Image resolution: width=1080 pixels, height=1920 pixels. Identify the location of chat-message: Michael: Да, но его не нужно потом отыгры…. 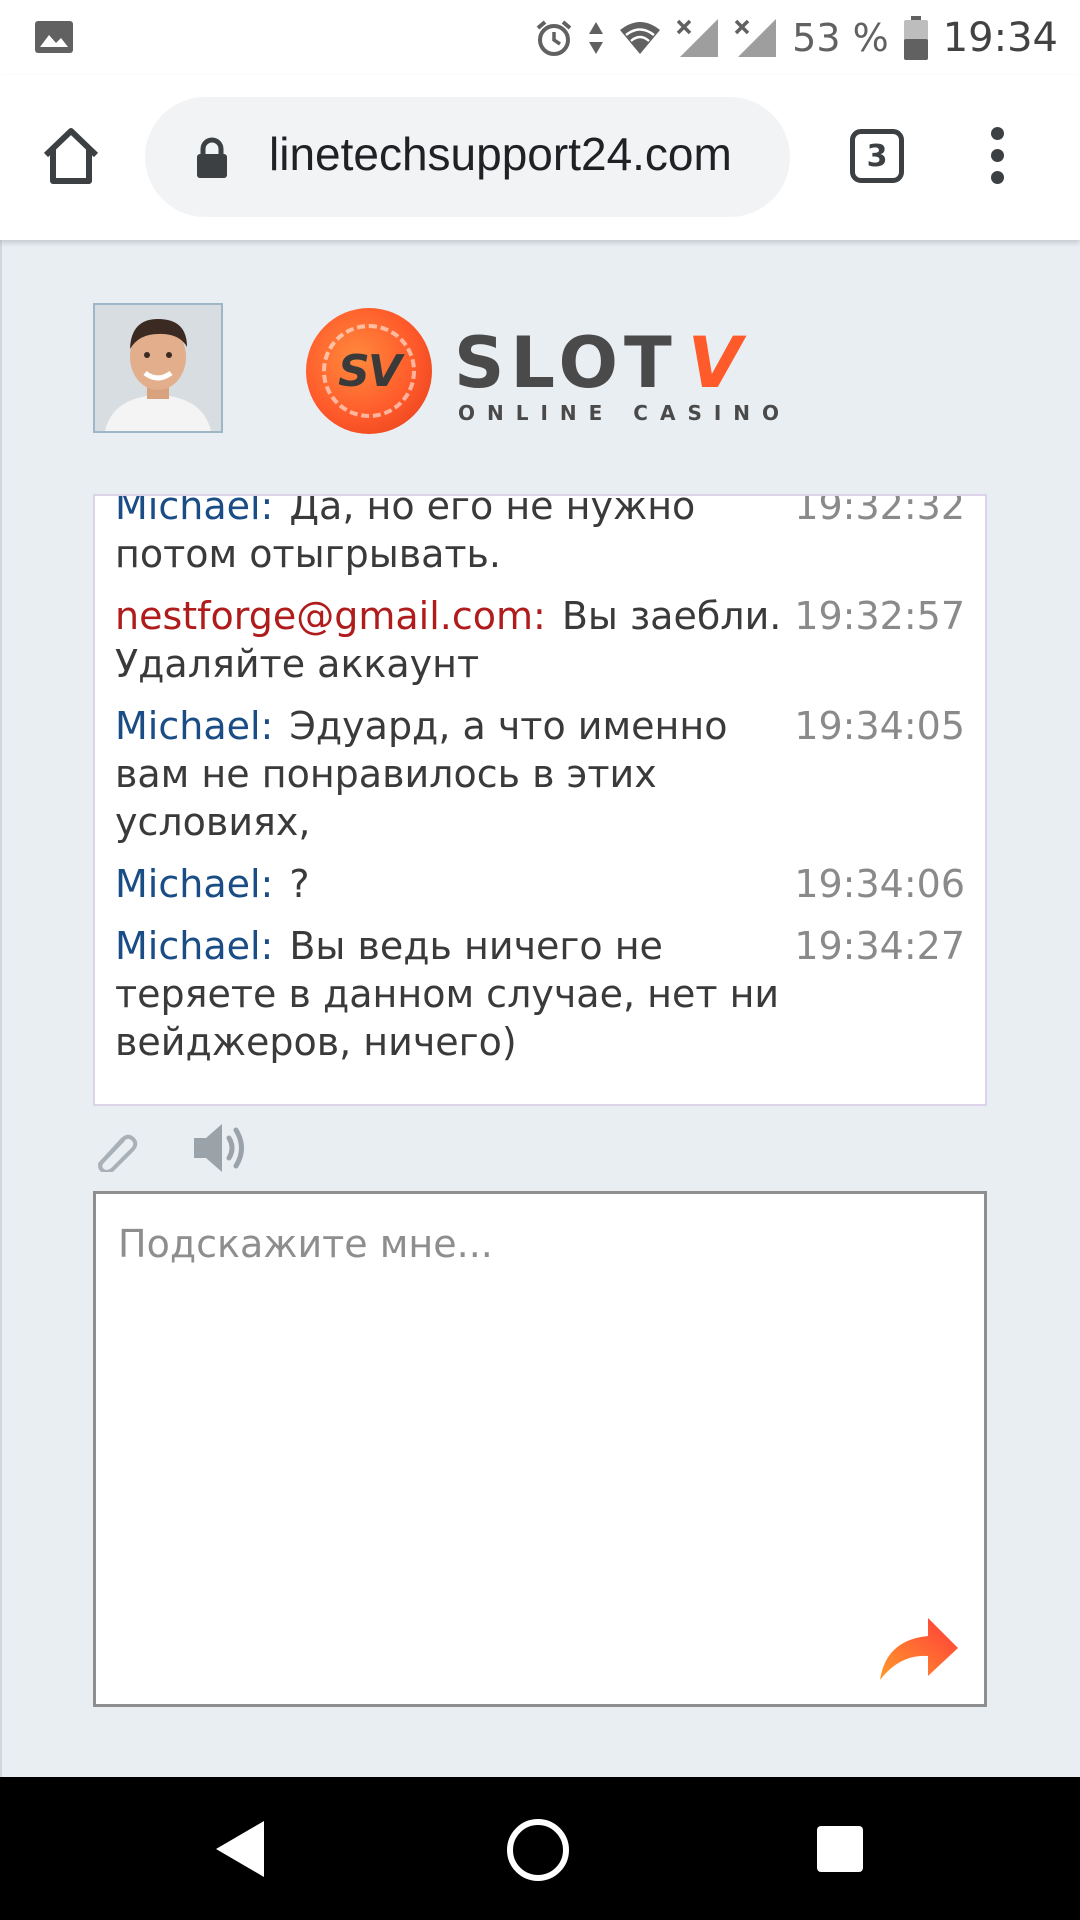
(540, 536).